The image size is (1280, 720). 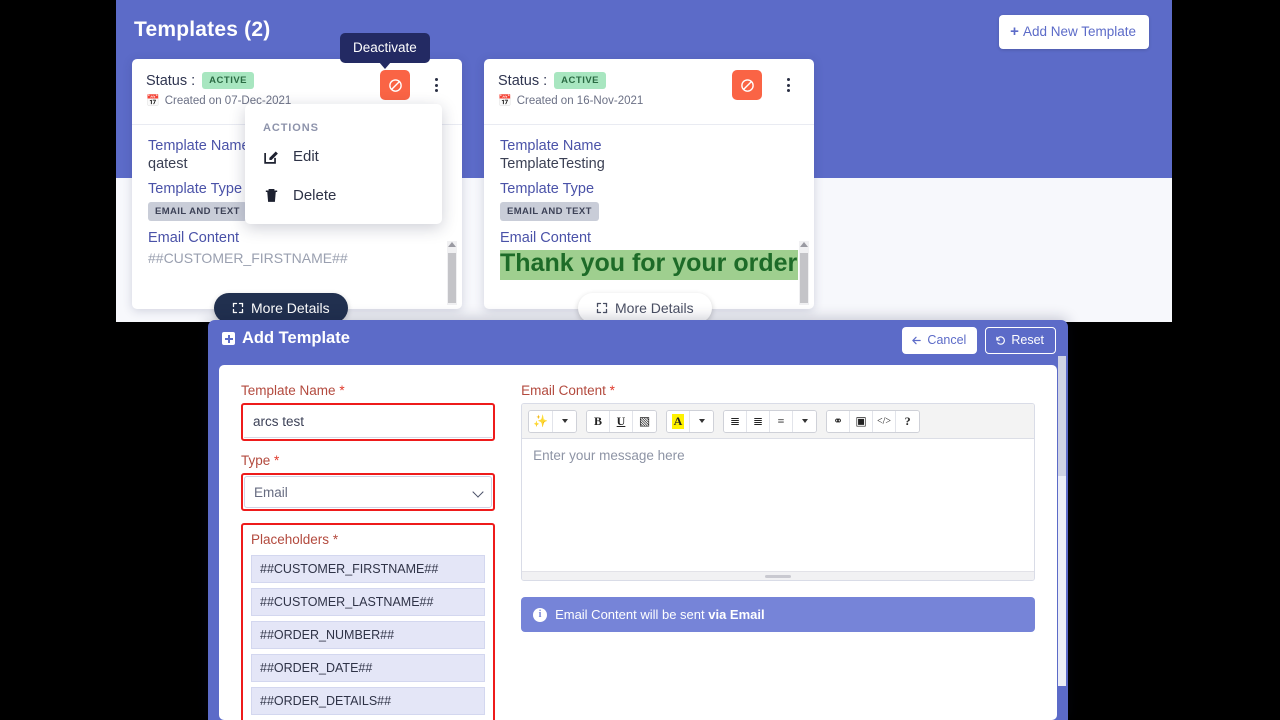 What do you see at coordinates (759, 421) in the screenshot?
I see `ordered-list-icon: ≣` at bounding box center [759, 421].